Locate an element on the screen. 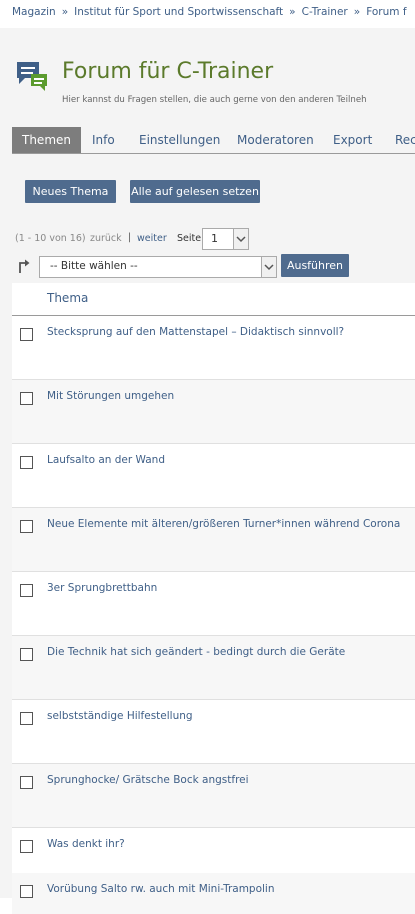  tab-info: Info is located at coordinates (103, 140).